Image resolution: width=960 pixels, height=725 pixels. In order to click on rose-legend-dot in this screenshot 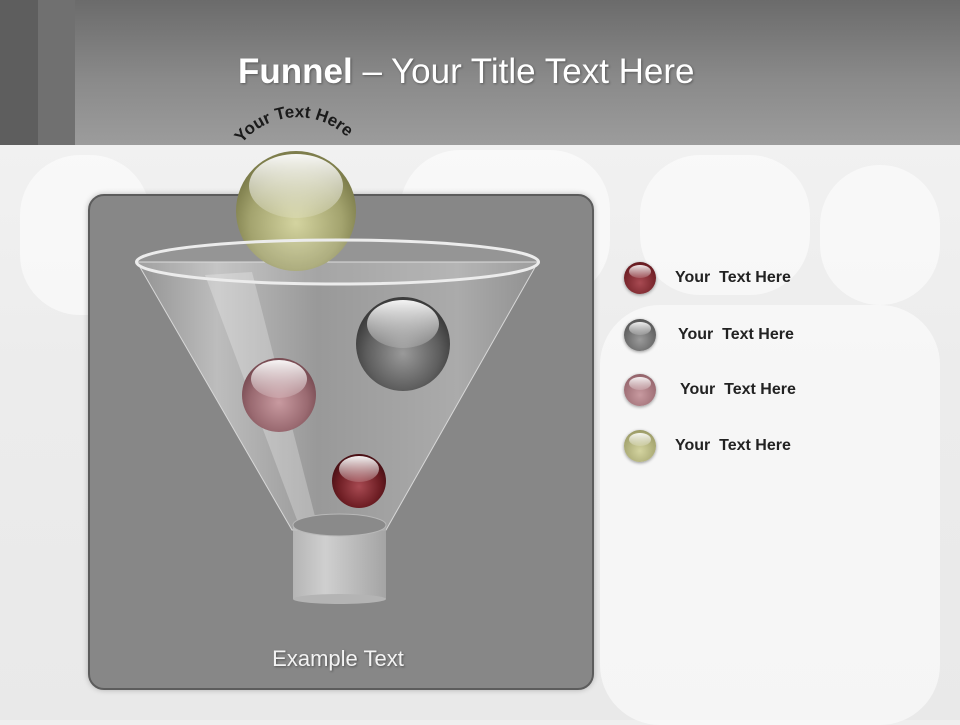, I will do `click(640, 390)`.